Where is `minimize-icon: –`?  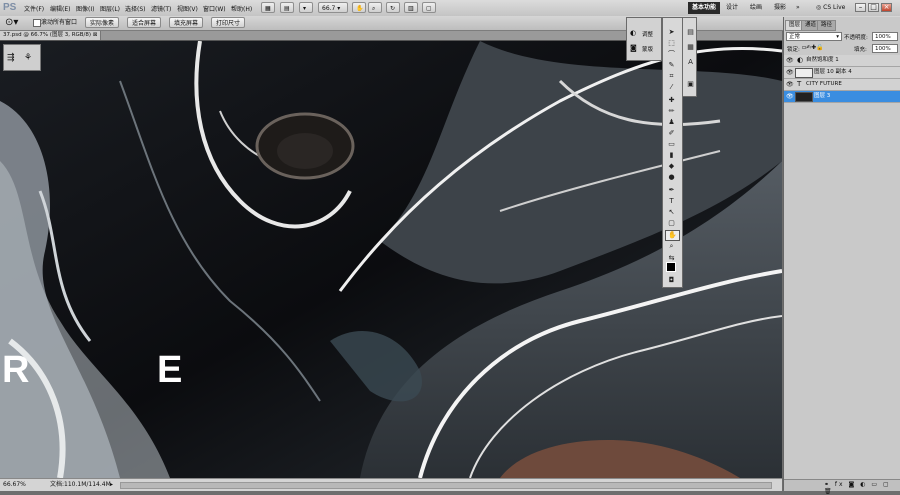
minimize-icon: – is located at coordinates (860, 7).